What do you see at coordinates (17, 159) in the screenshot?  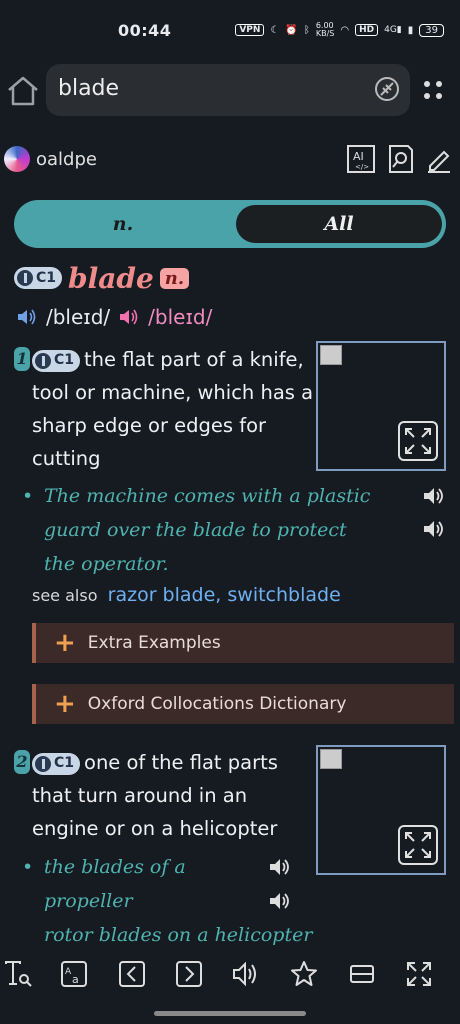 I see `dictionary-logo` at bounding box center [17, 159].